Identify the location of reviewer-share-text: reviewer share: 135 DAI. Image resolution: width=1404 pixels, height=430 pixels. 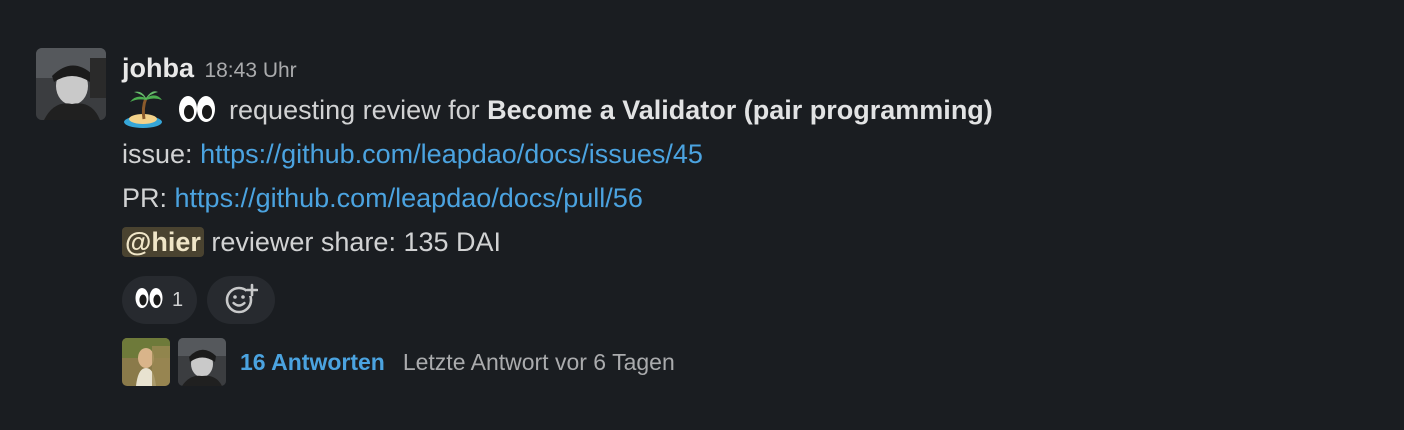
(356, 242).